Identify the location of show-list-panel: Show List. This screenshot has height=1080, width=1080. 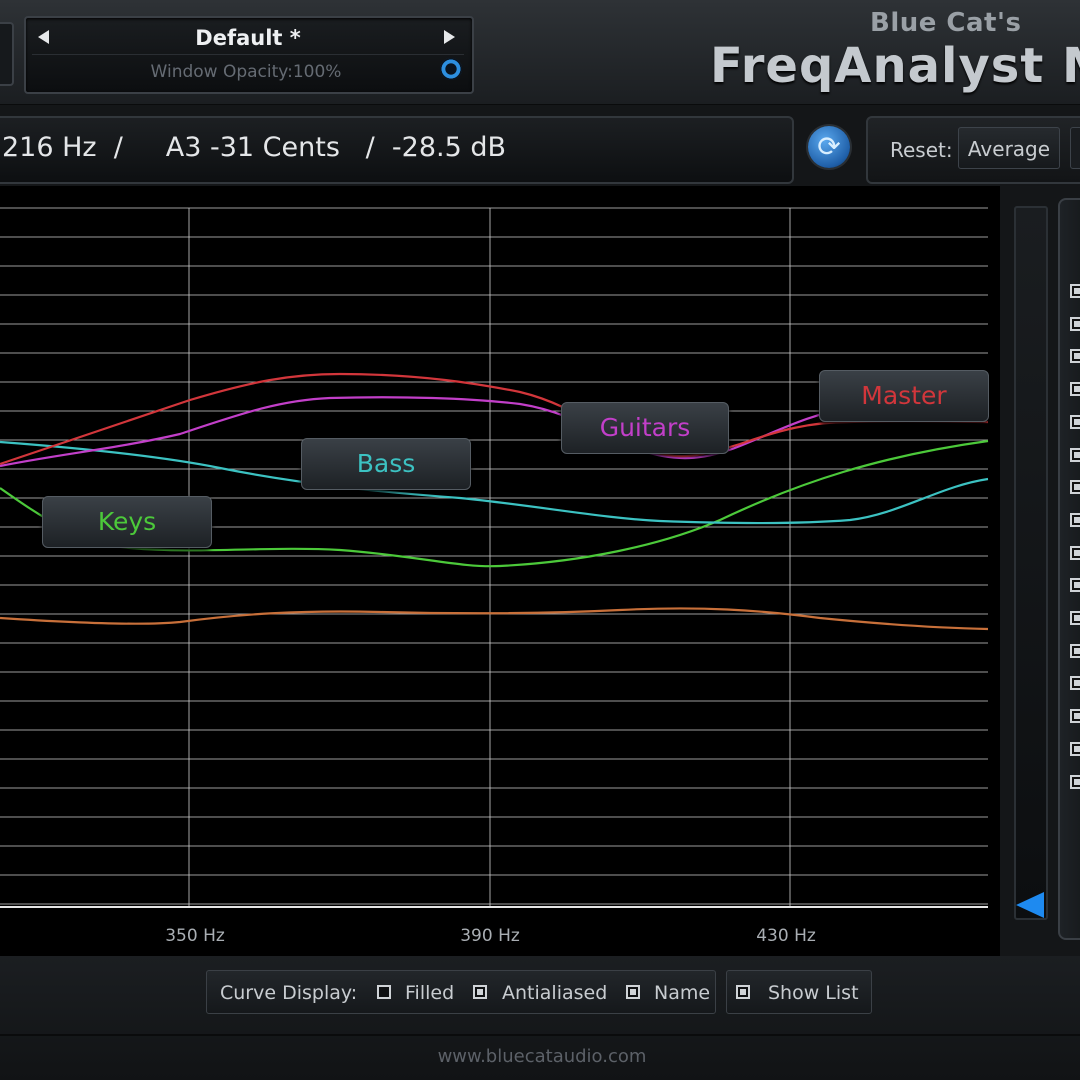
(799, 992).